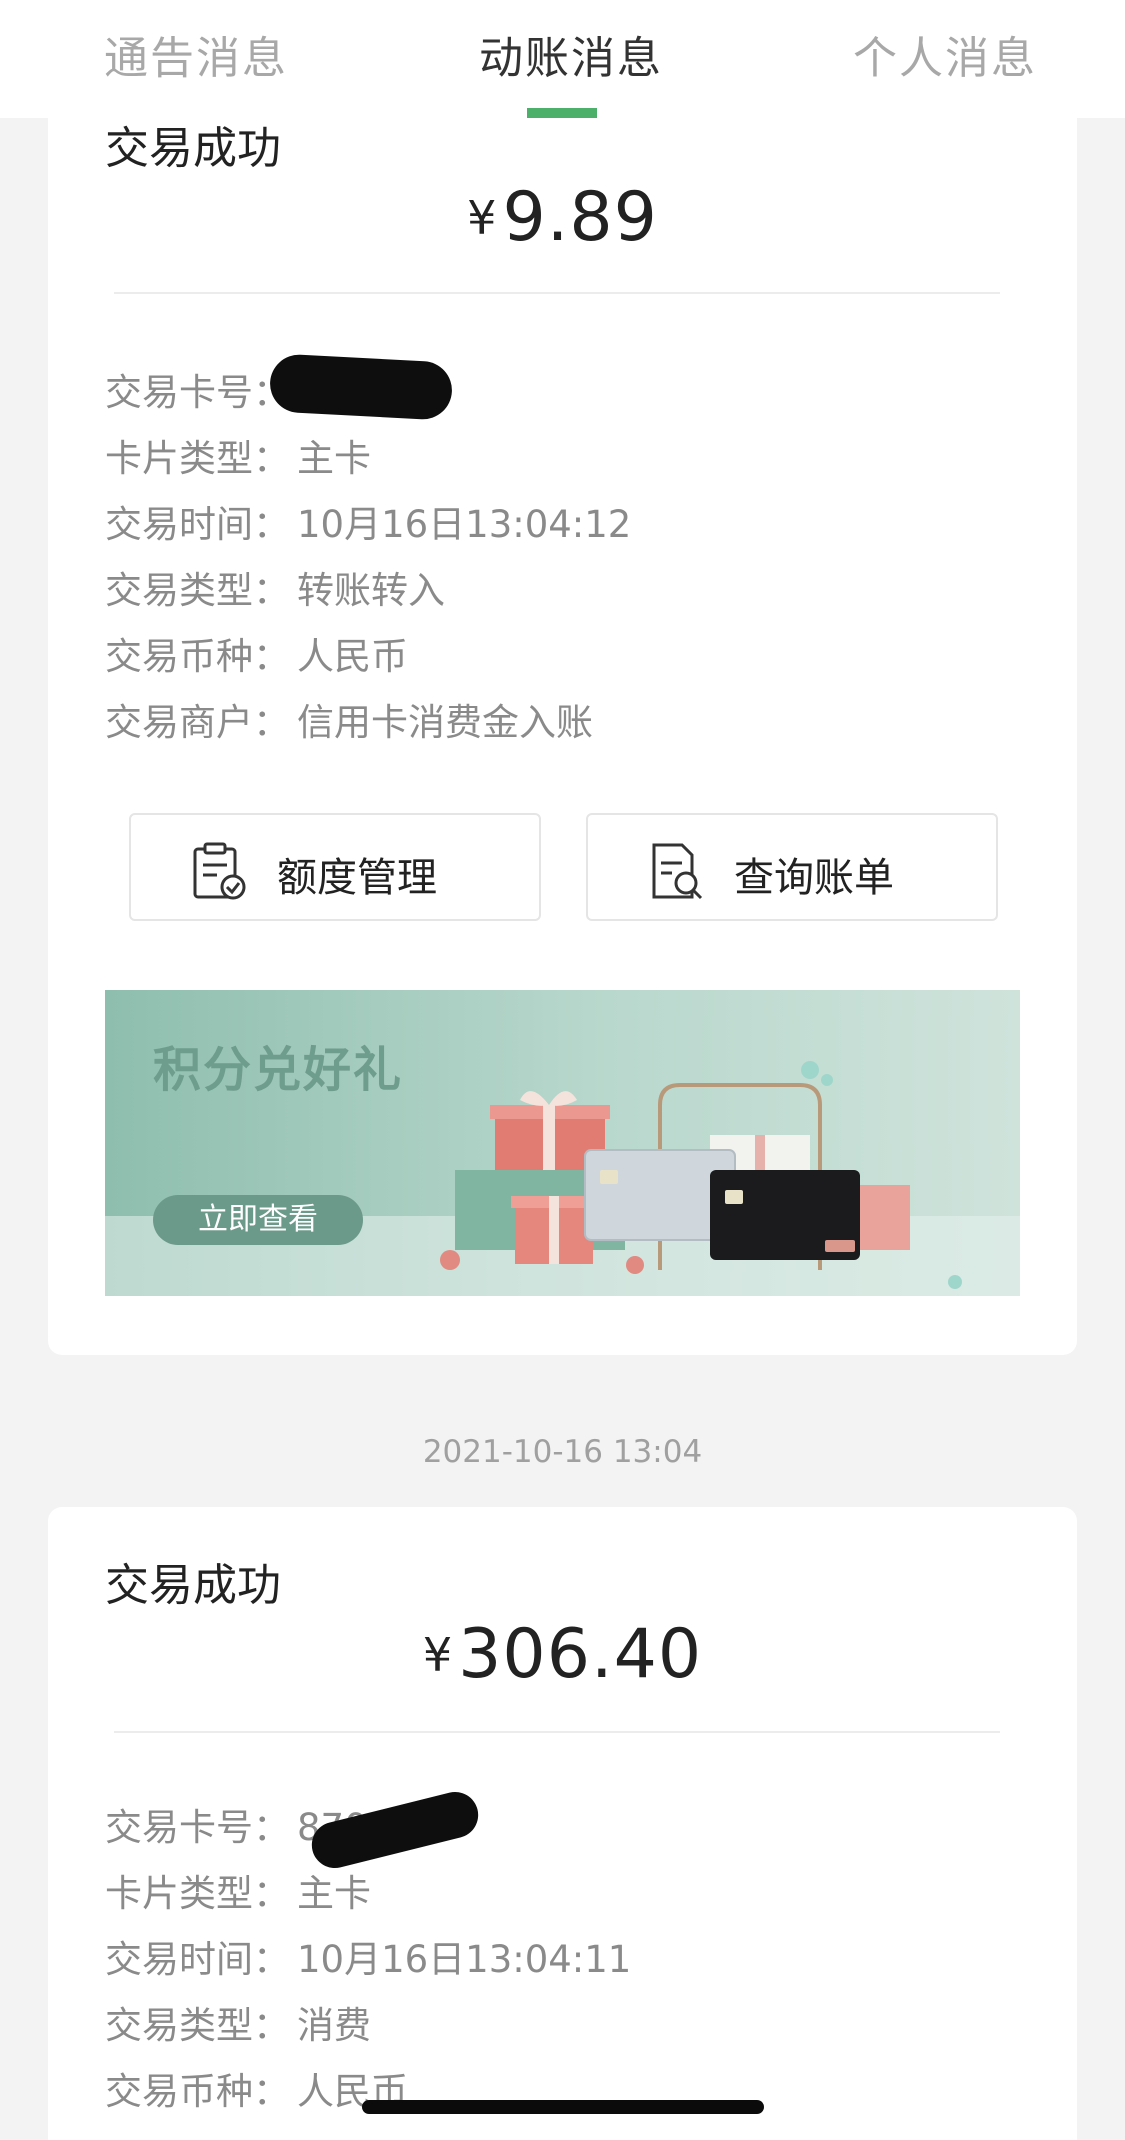  I want to click on transaction-amount: ¥9.89, so click(562, 217).